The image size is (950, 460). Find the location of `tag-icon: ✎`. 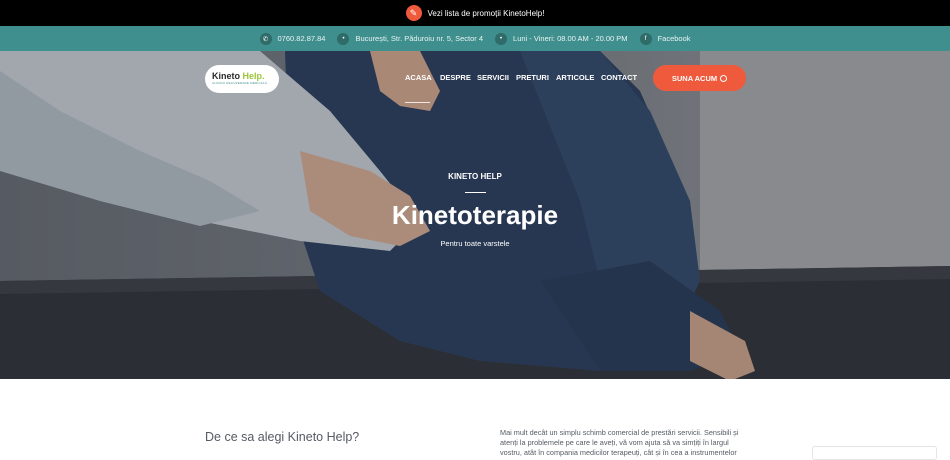

tag-icon: ✎ is located at coordinates (413, 13).